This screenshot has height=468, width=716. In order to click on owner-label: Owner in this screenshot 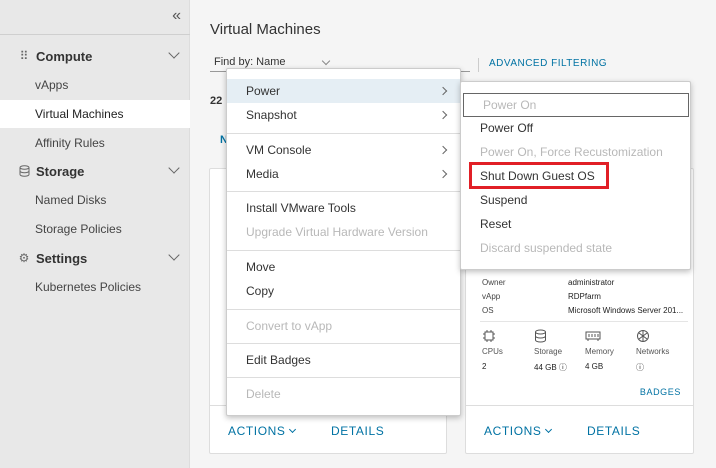, I will do `click(494, 282)`.